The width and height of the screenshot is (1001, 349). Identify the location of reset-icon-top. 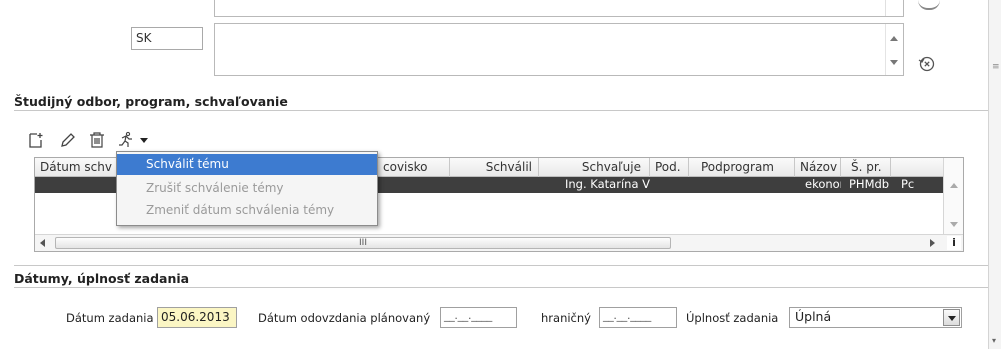
(929, 5).